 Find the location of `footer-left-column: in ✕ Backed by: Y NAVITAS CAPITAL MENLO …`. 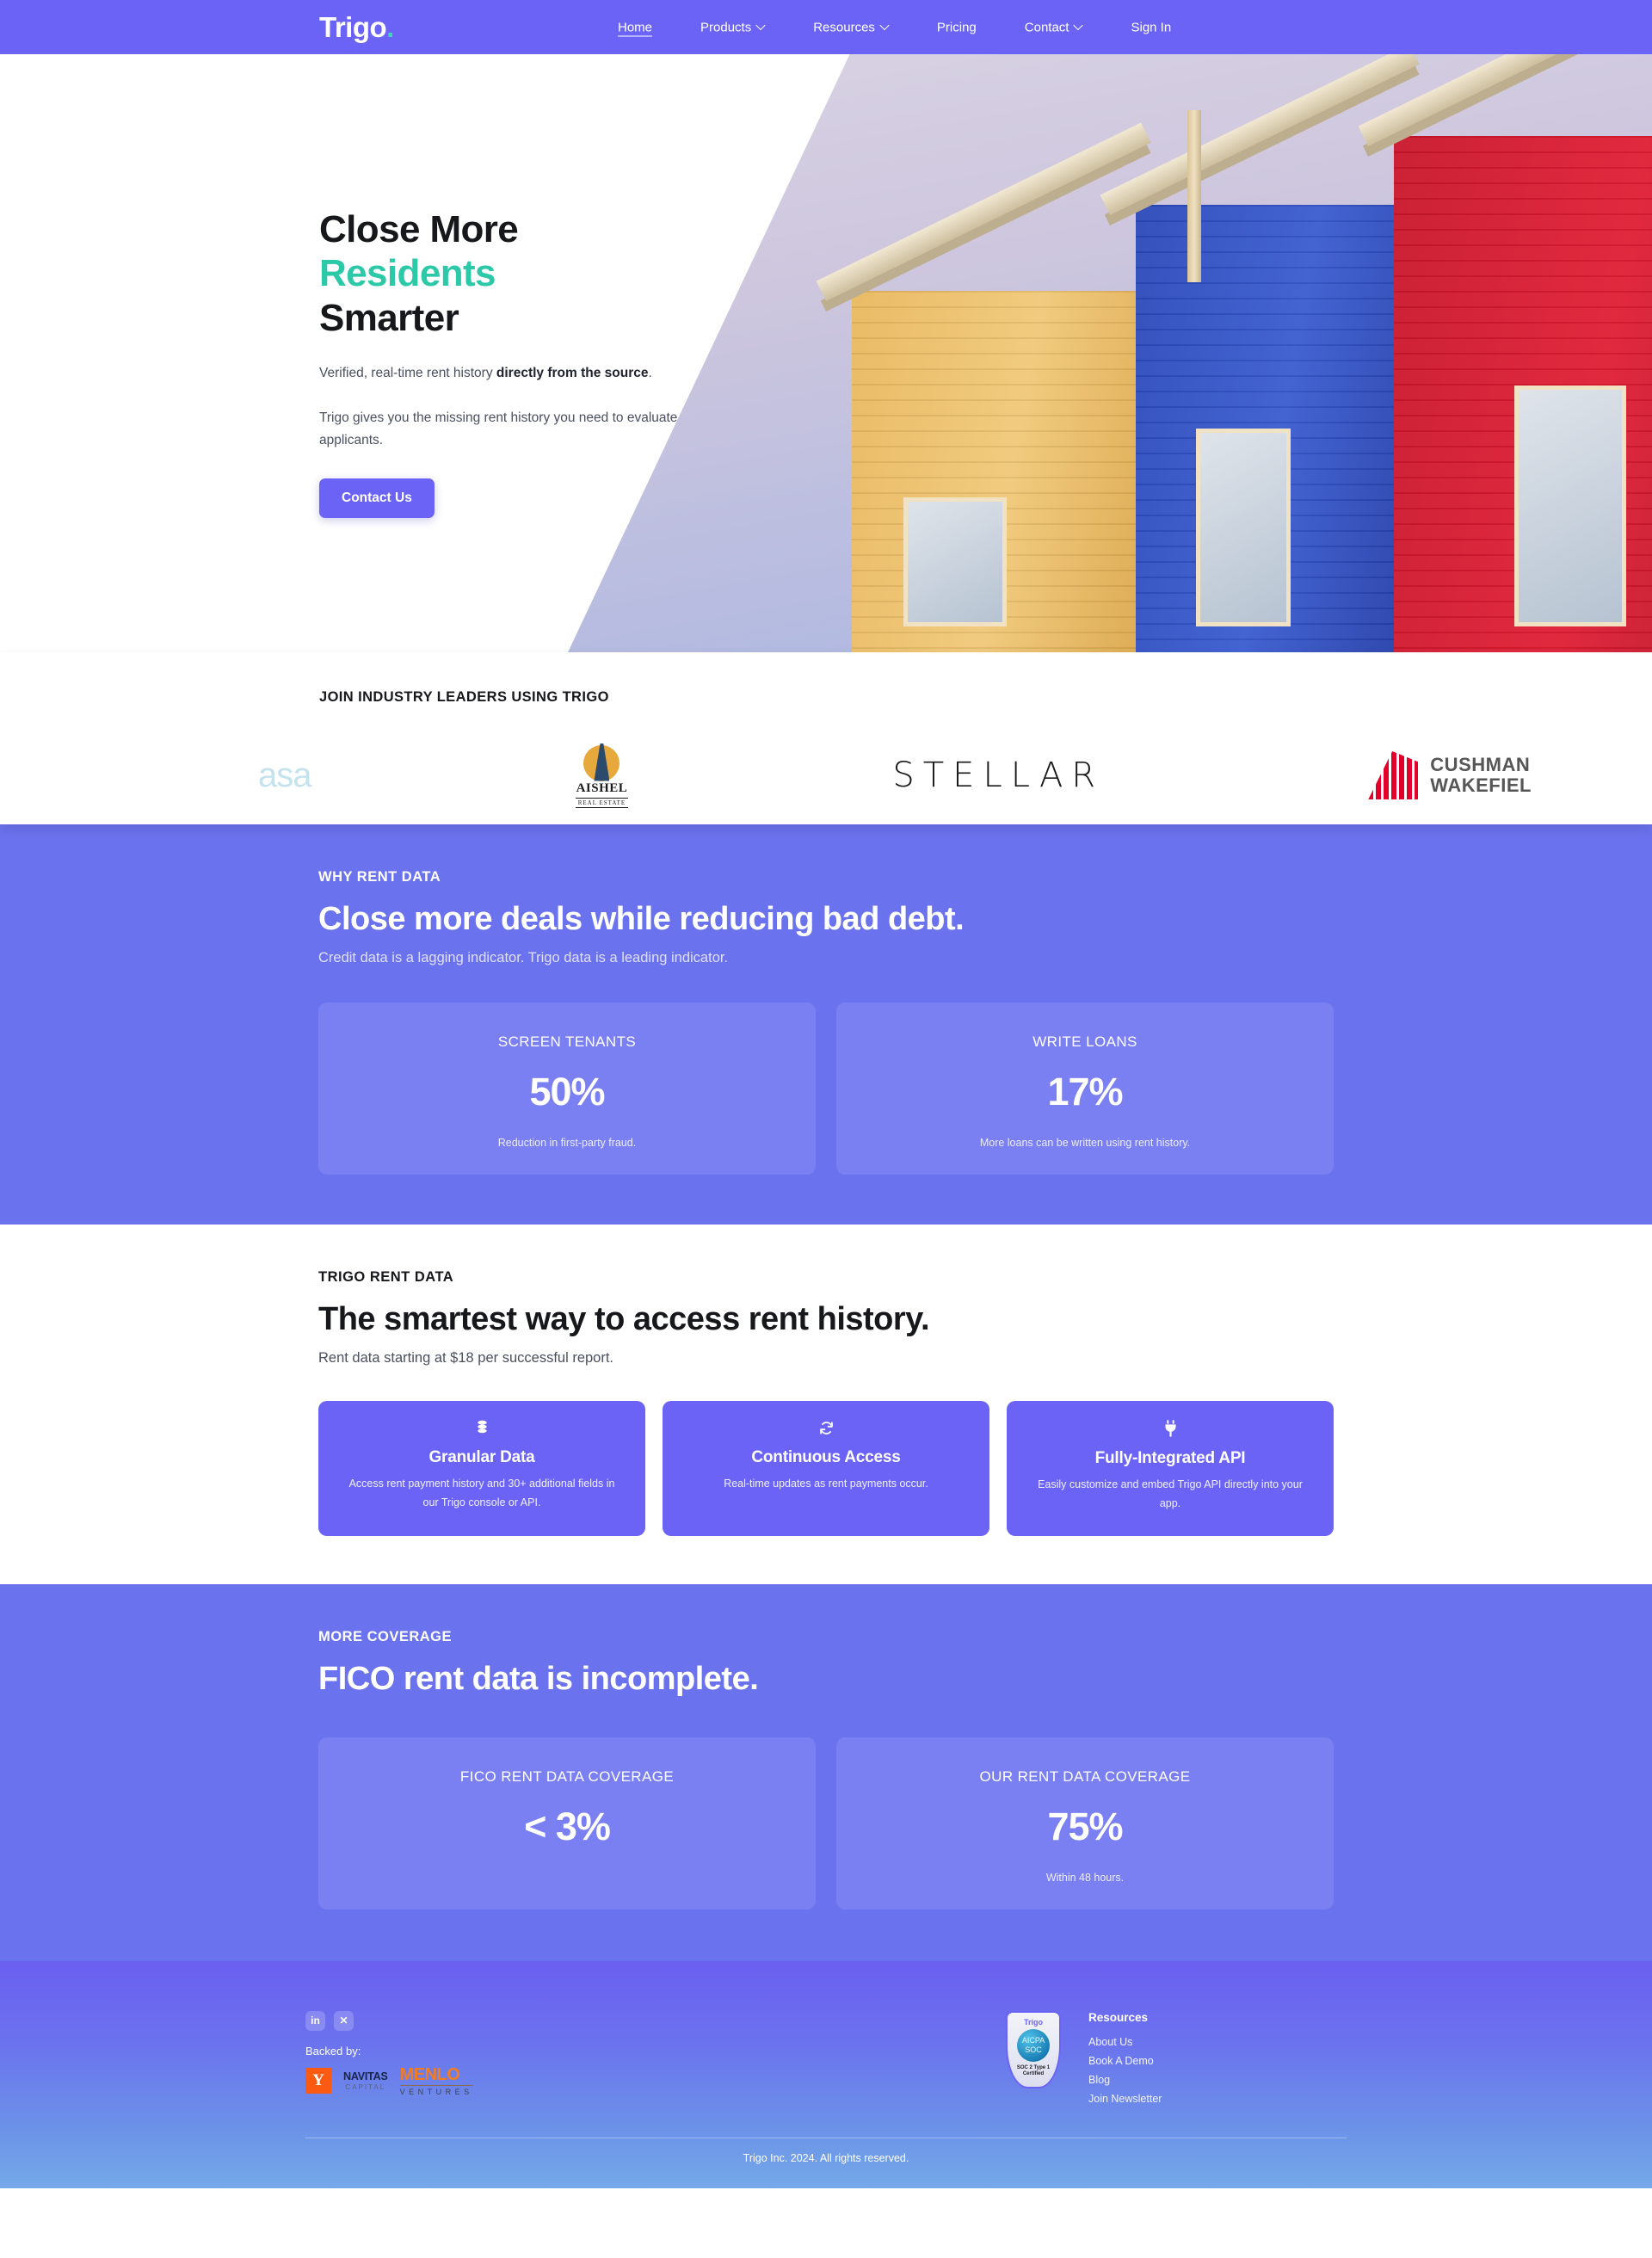

footer-left-column: in ✕ Backed by: Y NAVITAS CAPITAL MENLO … is located at coordinates (511, 2057).